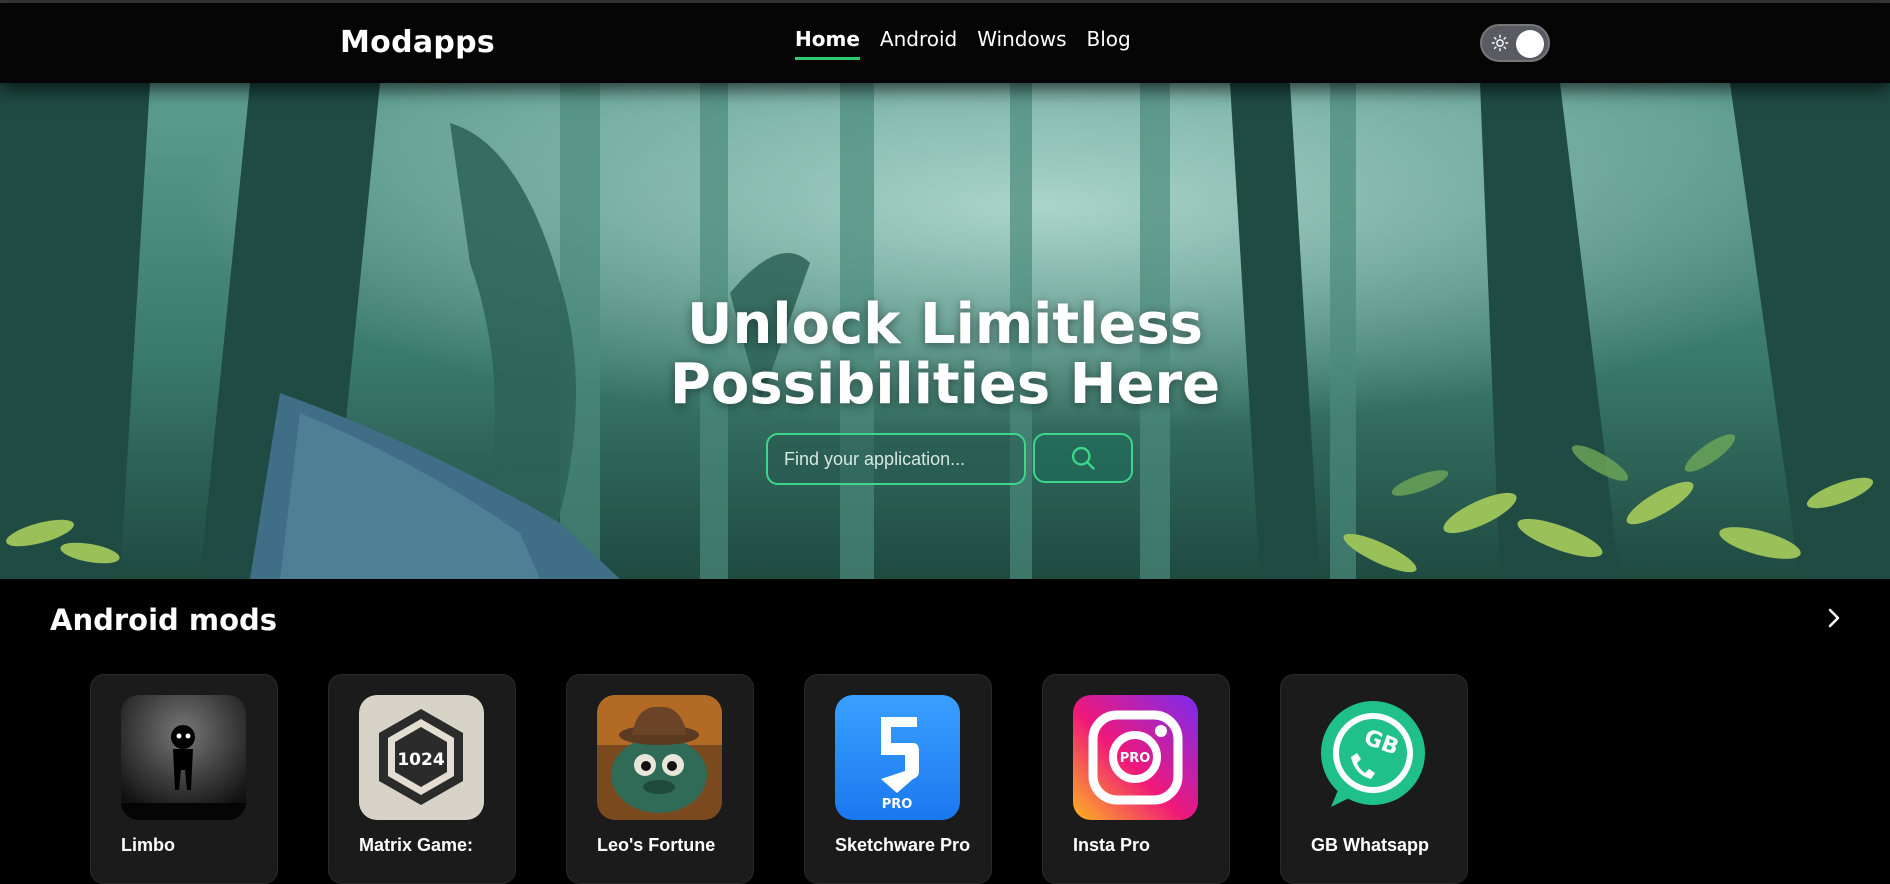 This screenshot has width=1890, height=884. Describe the element at coordinates (416, 845) in the screenshot. I see `app-name: Matrix Game:` at that location.